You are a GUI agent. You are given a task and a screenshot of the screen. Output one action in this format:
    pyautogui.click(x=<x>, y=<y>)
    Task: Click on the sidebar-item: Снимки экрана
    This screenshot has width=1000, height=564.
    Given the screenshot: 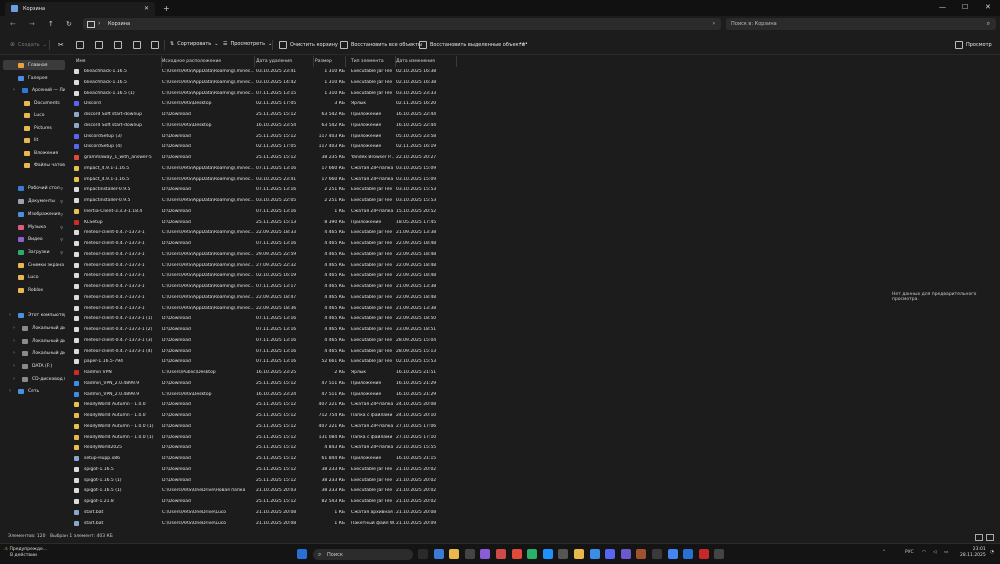 What is the action you would take?
    pyautogui.click(x=34, y=265)
    